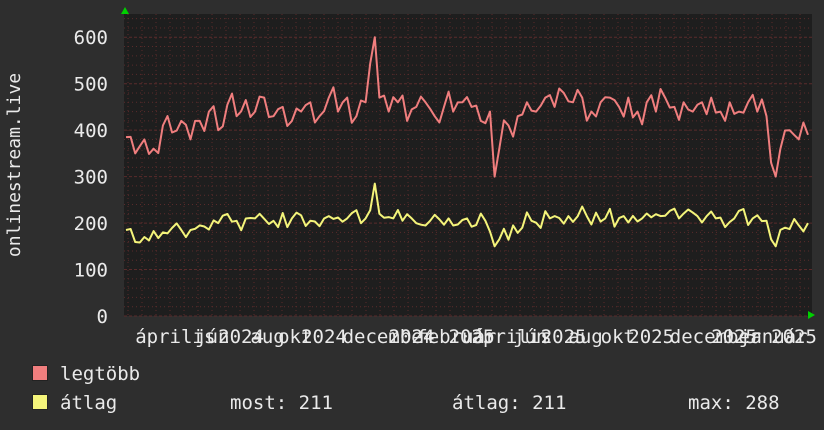 The width and height of the screenshot is (824, 430). What do you see at coordinates (40, 373) in the screenshot?
I see `legtobb-swatch` at bounding box center [40, 373].